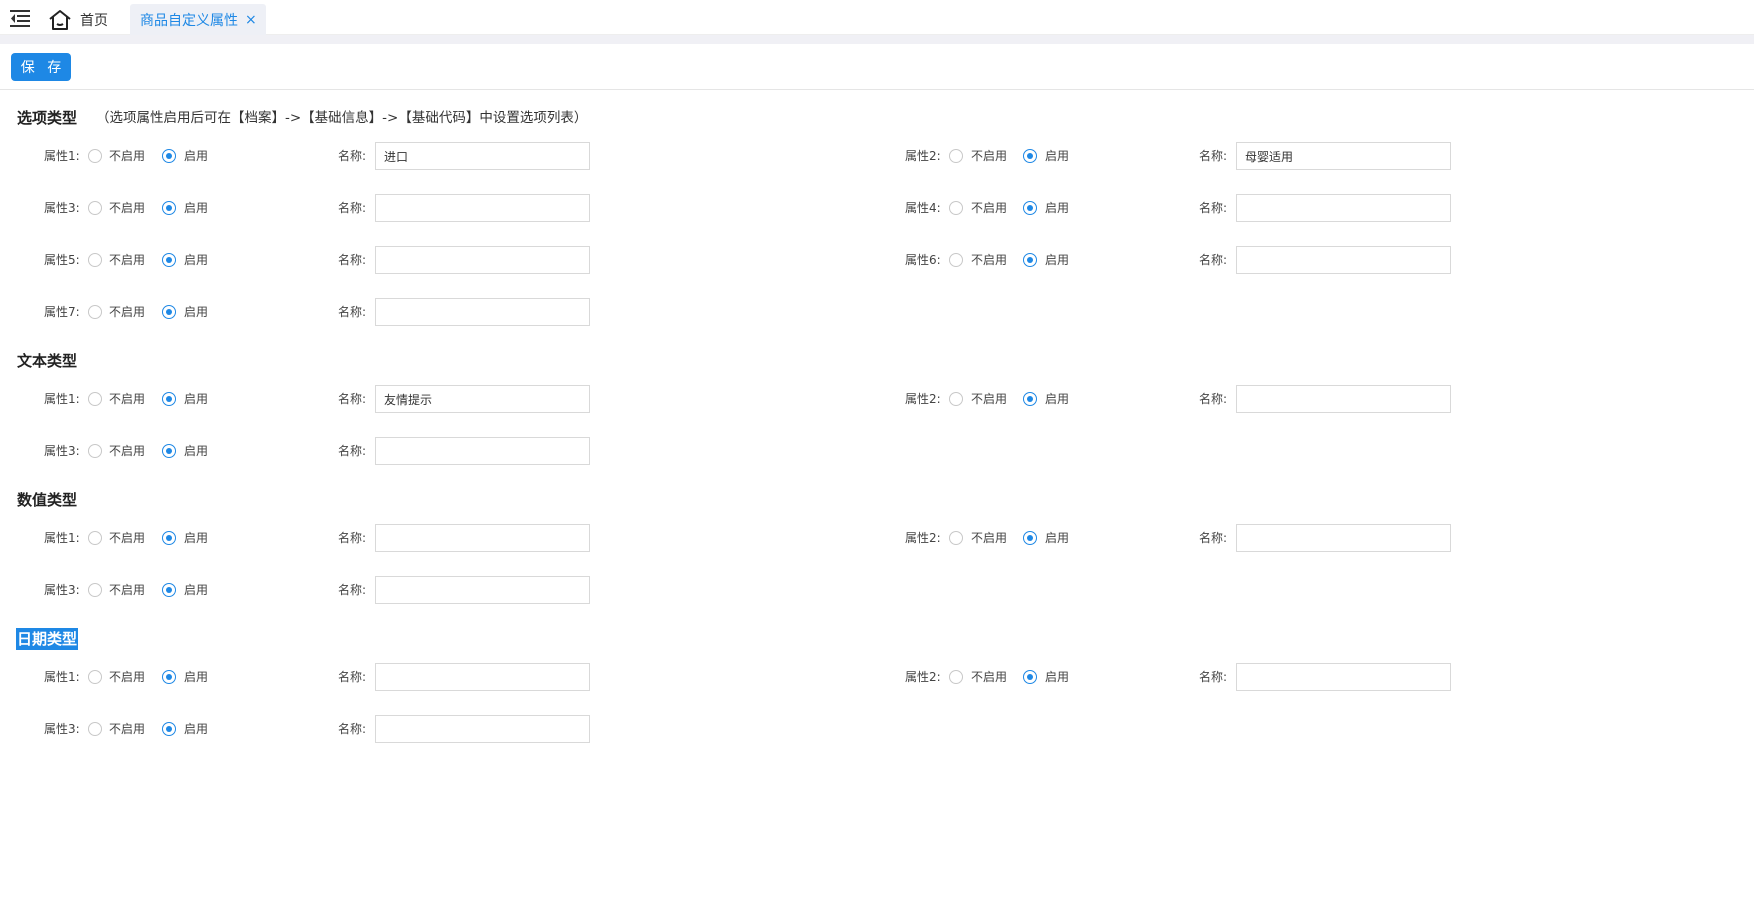 This screenshot has width=1754, height=898. What do you see at coordinates (169, 451) in the screenshot?
I see `text-prop-3-radio-on` at bounding box center [169, 451].